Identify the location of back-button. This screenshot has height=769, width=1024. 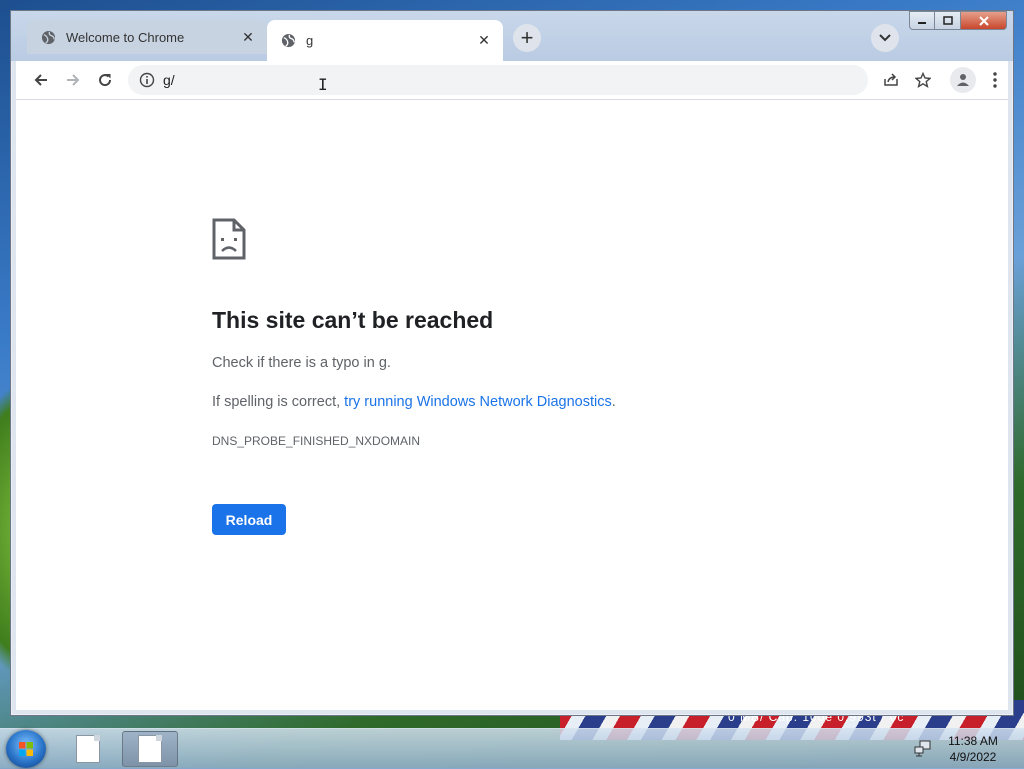
(41, 80).